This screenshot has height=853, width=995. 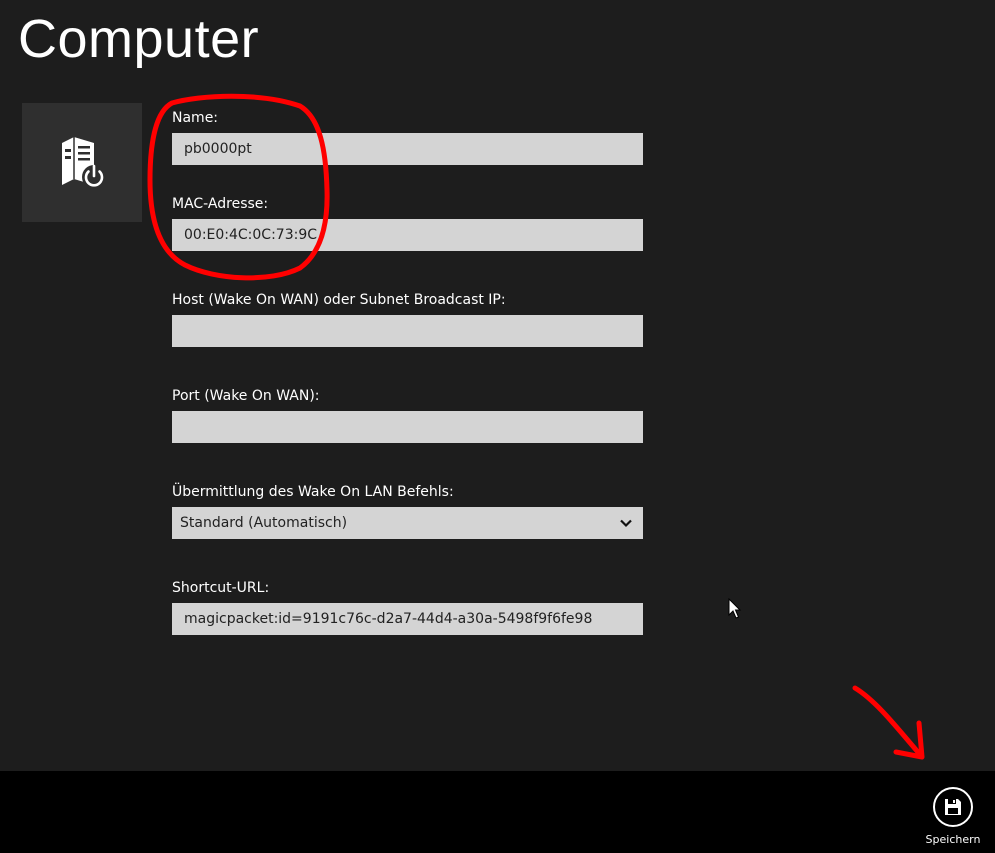 What do you see at coordinates (407, 331) in the screenshot?
I see `host-field` at bounding box center [407, 331].